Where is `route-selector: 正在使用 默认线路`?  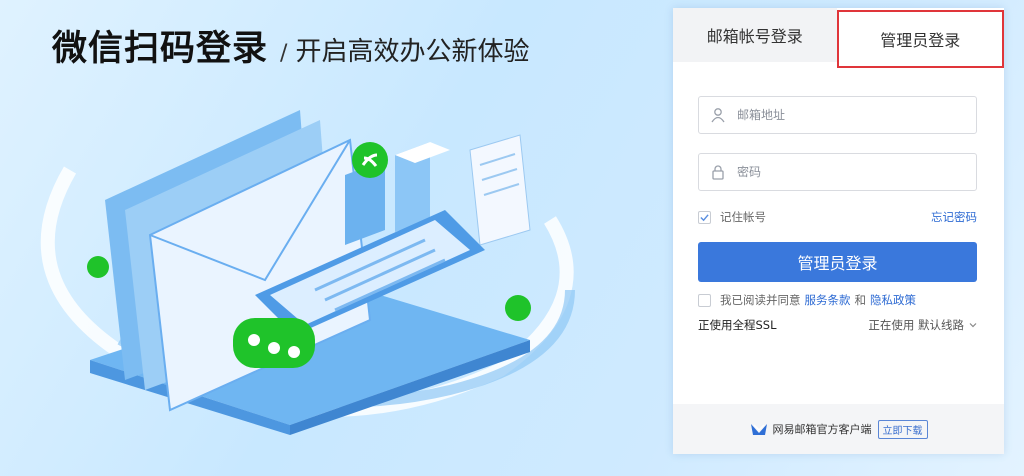 route-selector: 正在使用 默认线路 is located at coordinates (922, 325).